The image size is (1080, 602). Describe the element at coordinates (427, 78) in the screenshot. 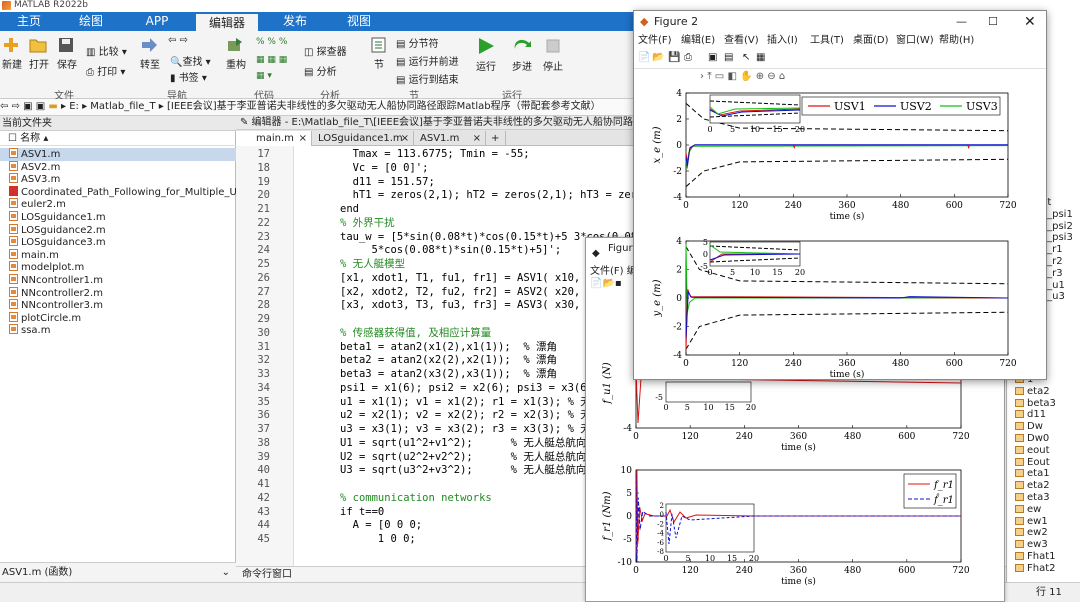

I see `run-to-end-button: ▤ 运行到结束` at that location.